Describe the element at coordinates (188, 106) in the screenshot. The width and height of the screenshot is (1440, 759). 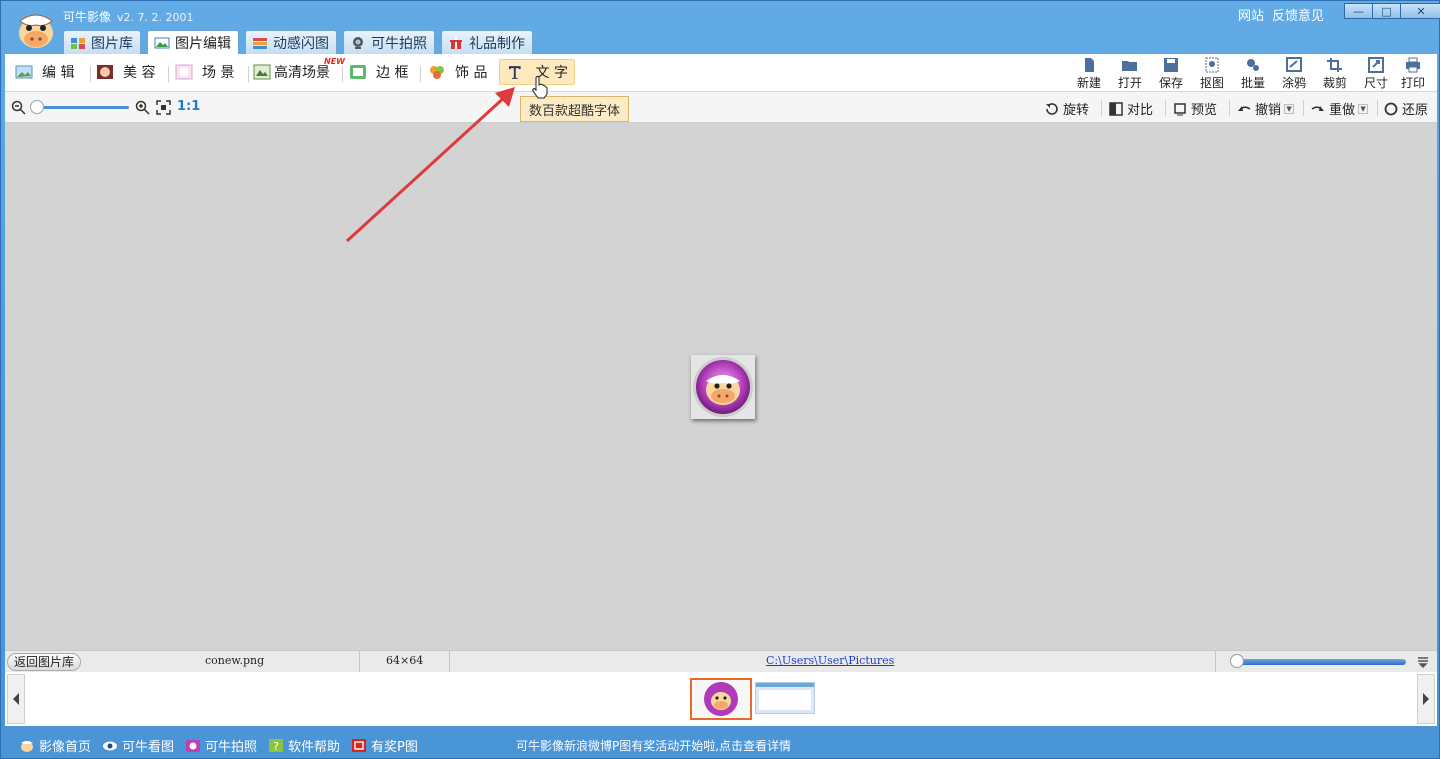
I see `actual-size-button: 1:1` at that location.